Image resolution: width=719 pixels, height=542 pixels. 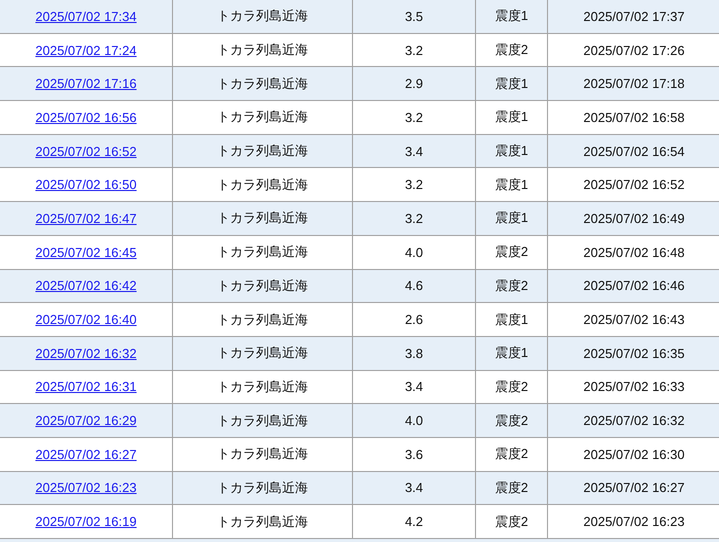 I want to click on table-cell: 3.5, so click(x=414, y=16).